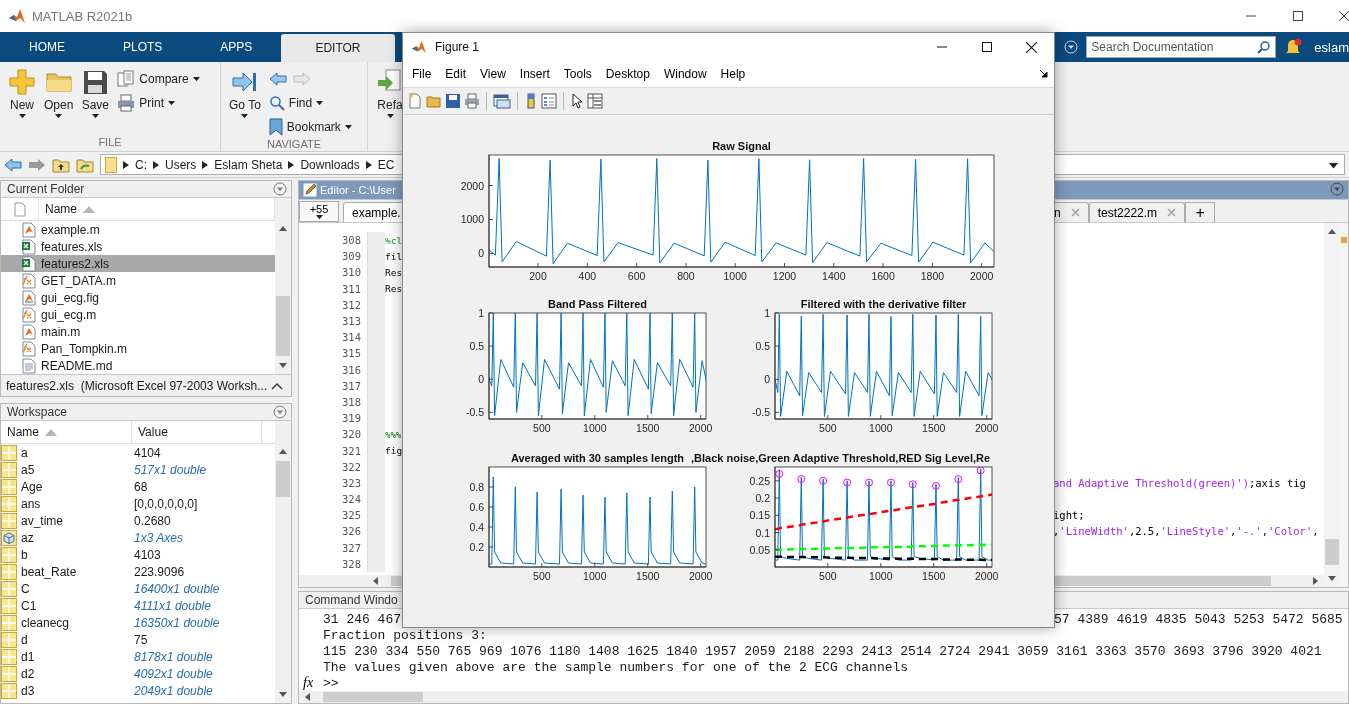  What do you see at coordinates (138, 348) in the screenshot?
I see `folder-entry: Pan_Tompkin.m` at bounding box center [138, 348].